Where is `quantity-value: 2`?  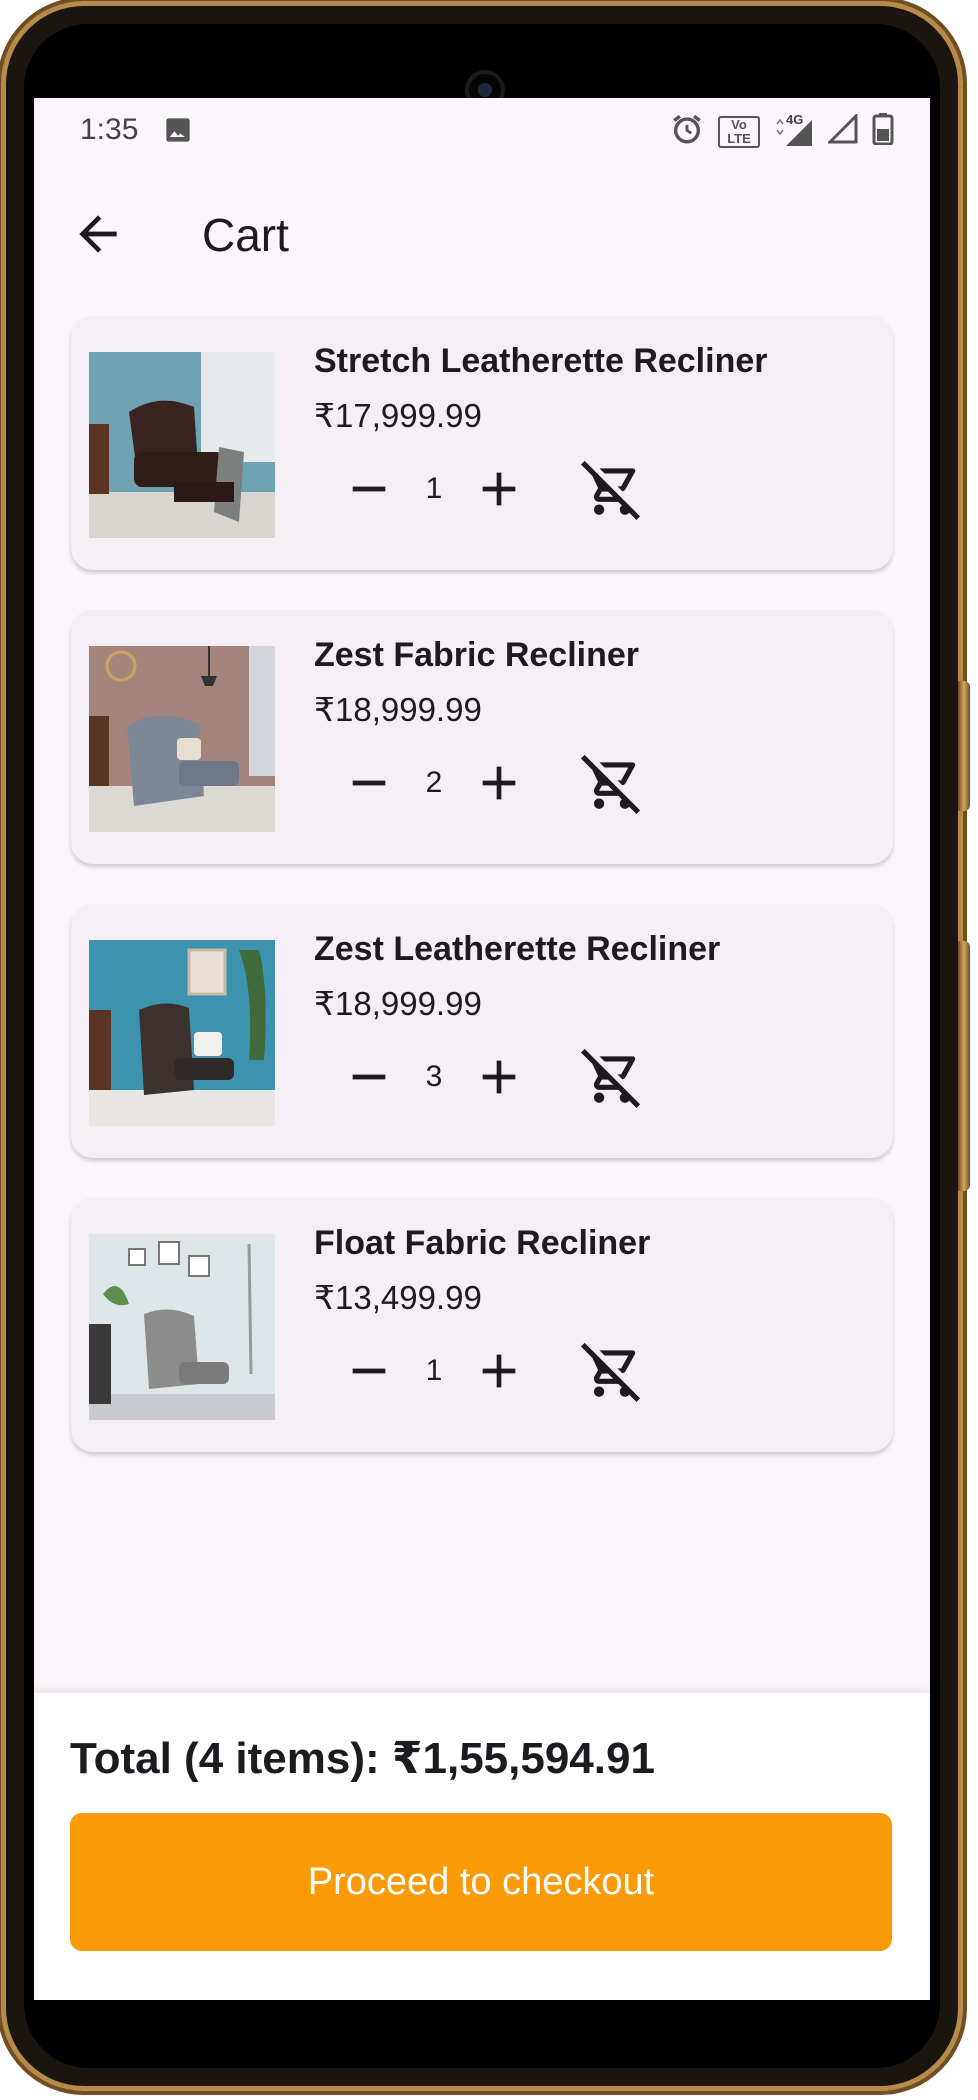 quantity-value: 2 is located at coordinates (434, 782).